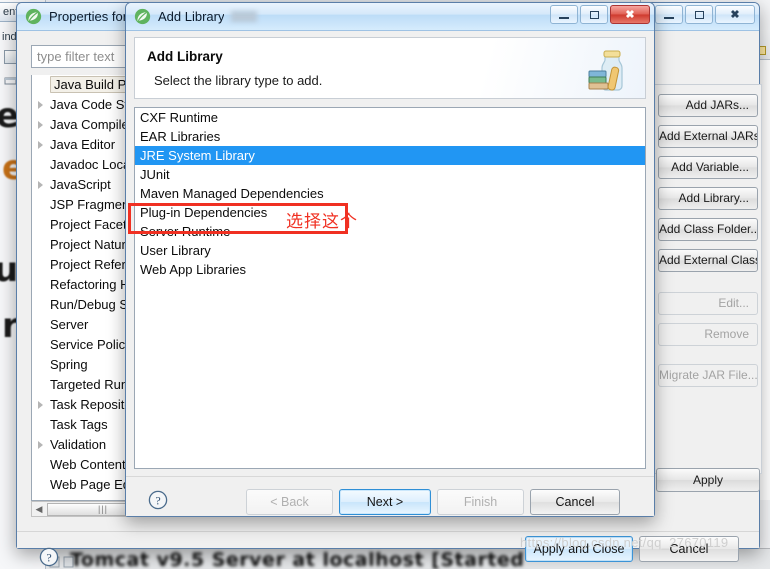 This screenshot has width=770, height=569. What do you see at coordinates (88, 16) in the screenshot?
I see `properties-dialog-title: Properties for` at bounding box center [88, 16].